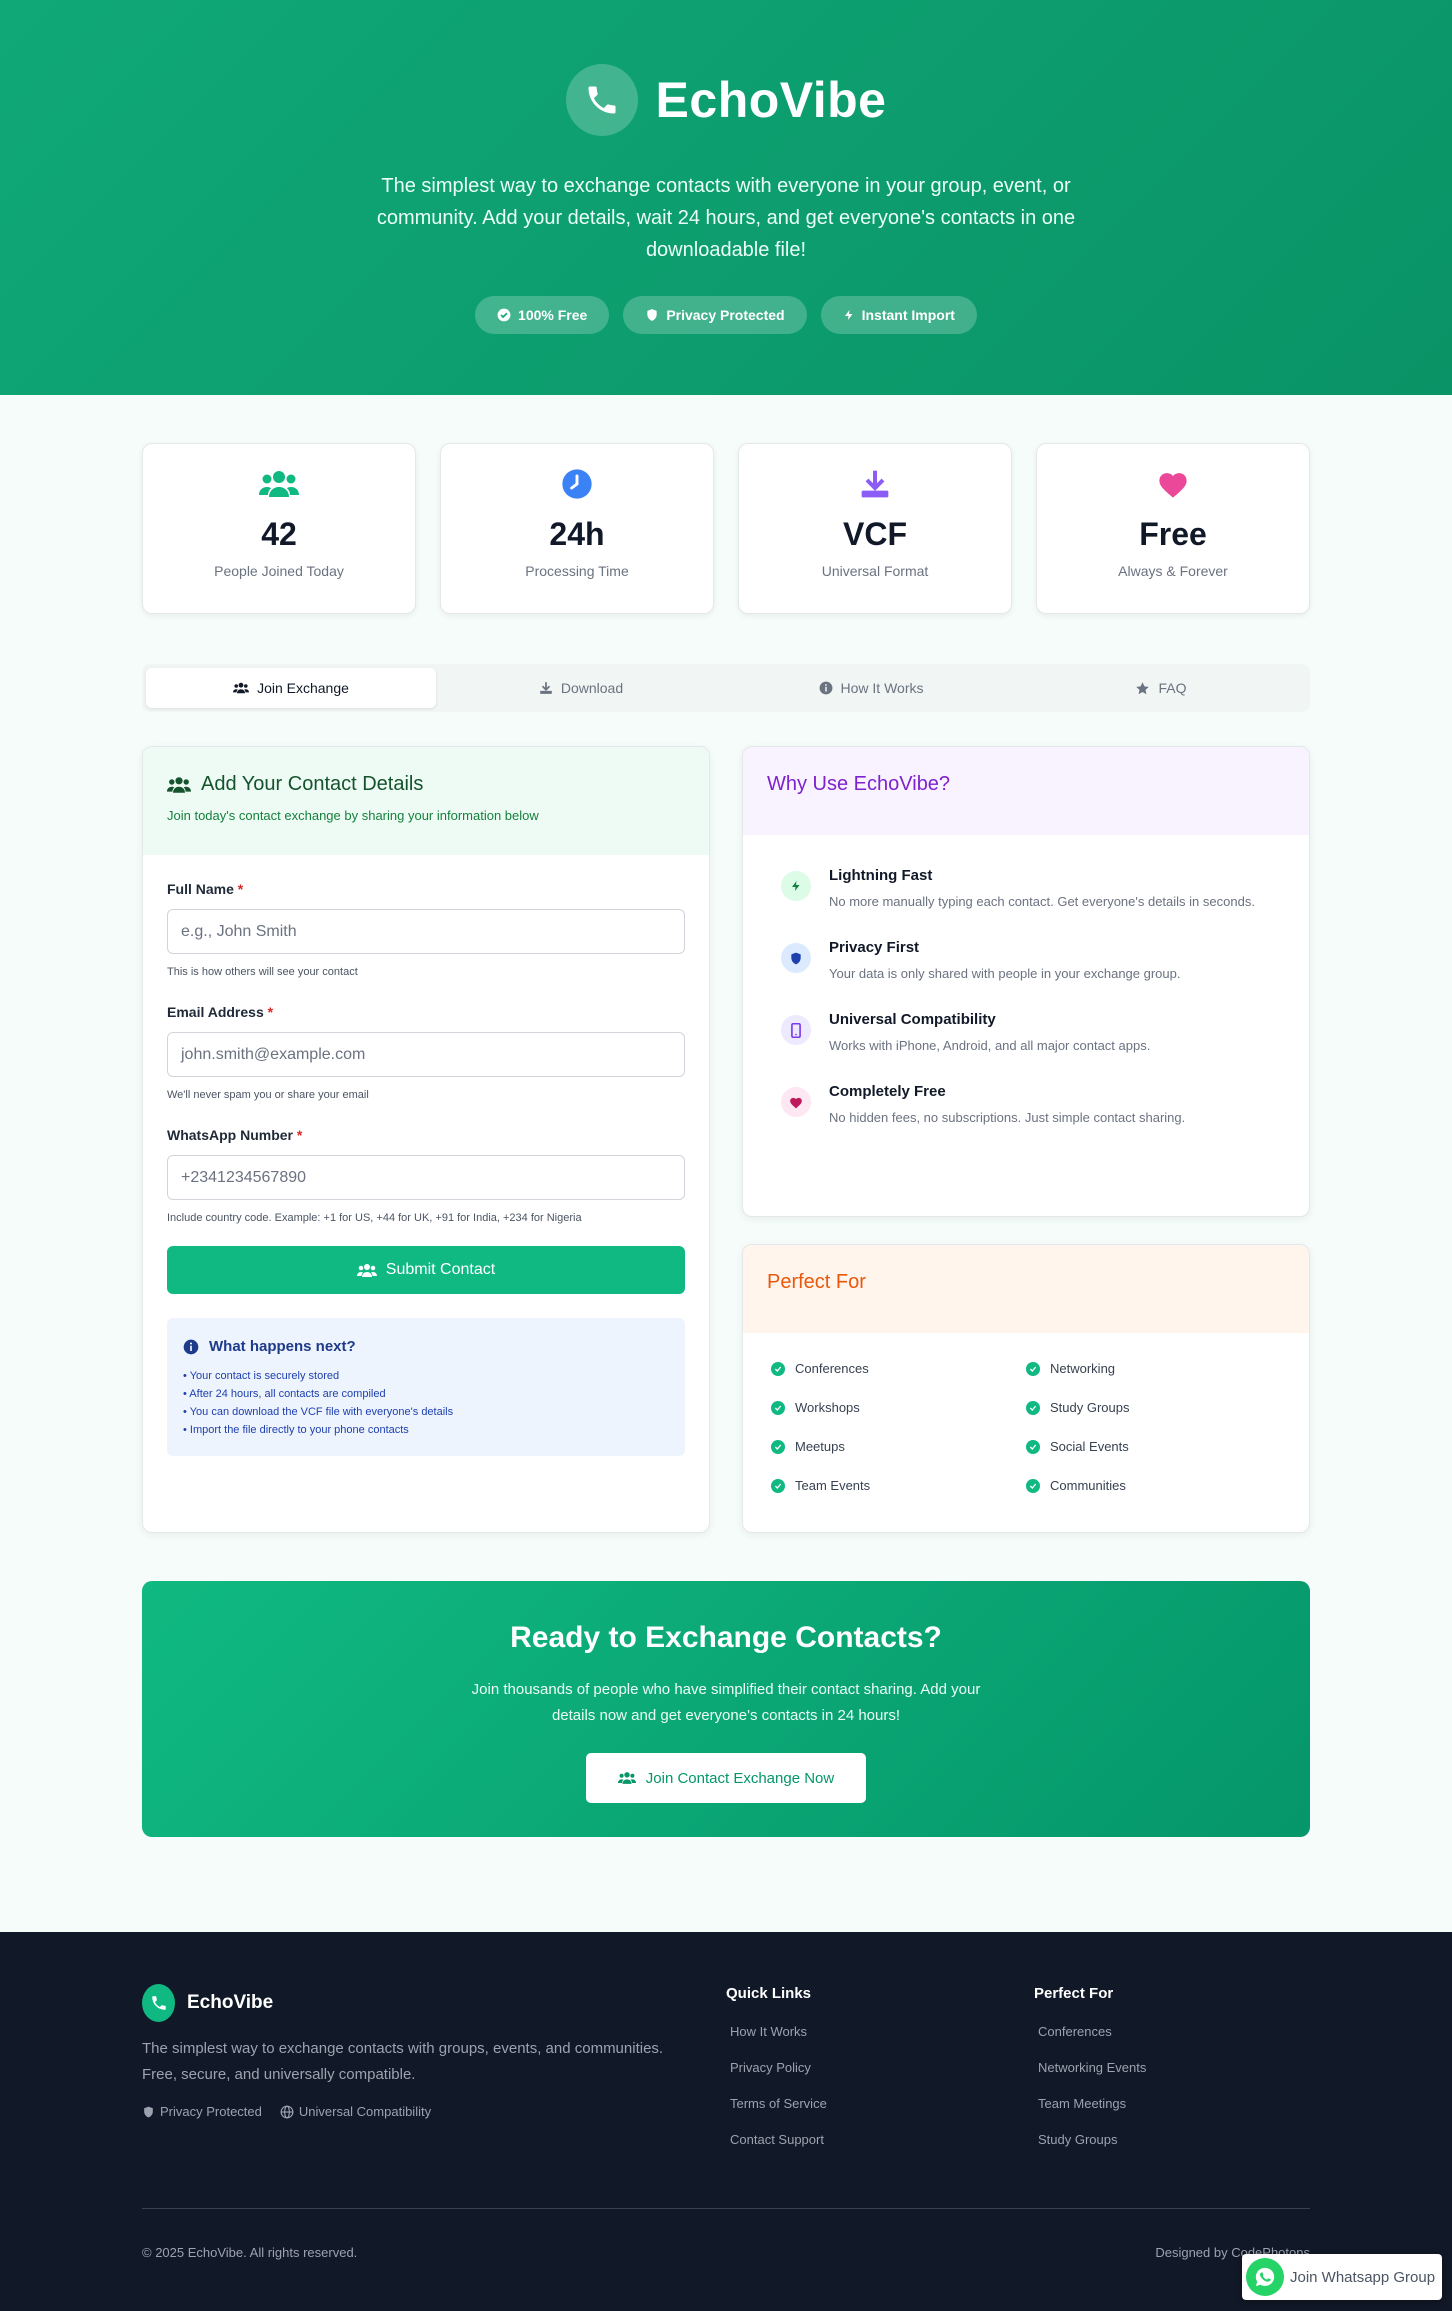 The height and width of the screenshot is (2311, 1452). Describe the element at coordinates (426, 1054) in the screenshot. I see `email-input: john.smith@example.com` at that location.